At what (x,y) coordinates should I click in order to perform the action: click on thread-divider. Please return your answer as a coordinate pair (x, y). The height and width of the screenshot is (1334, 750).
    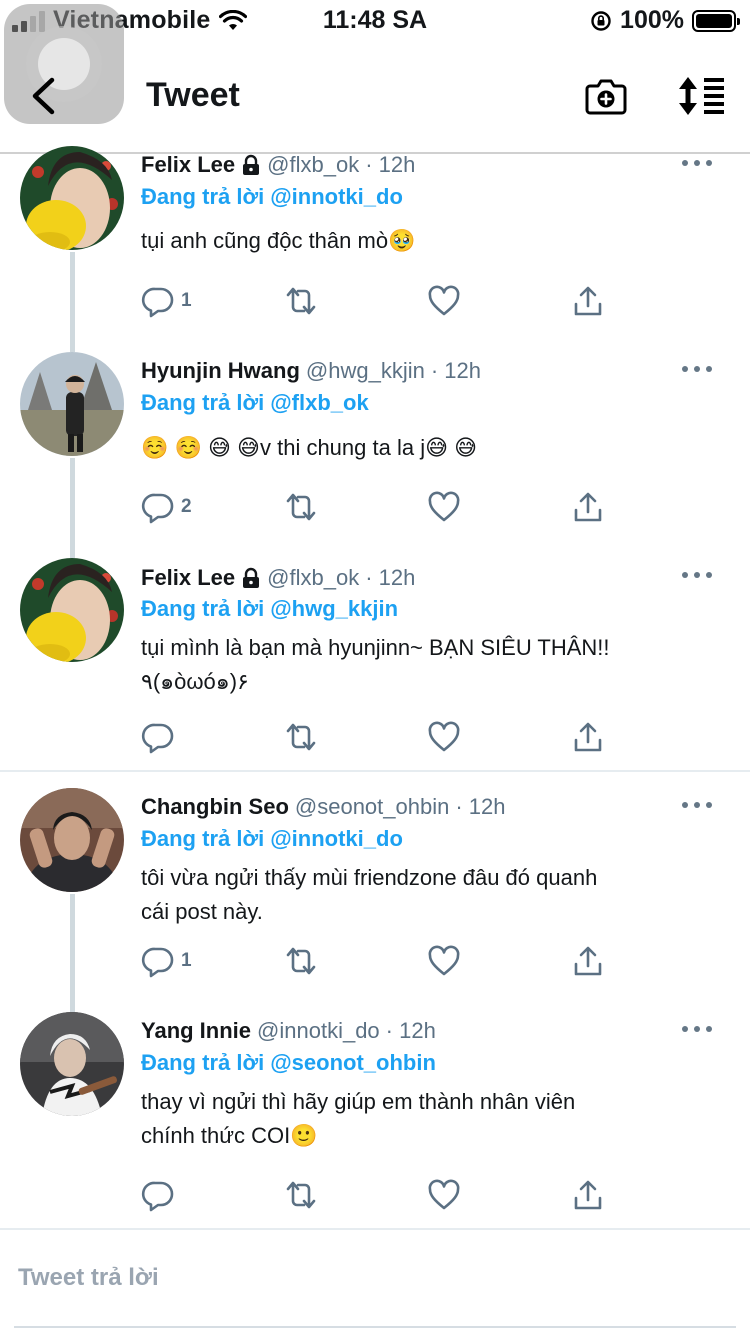
    Looking at the image, I should click on (375, 771).